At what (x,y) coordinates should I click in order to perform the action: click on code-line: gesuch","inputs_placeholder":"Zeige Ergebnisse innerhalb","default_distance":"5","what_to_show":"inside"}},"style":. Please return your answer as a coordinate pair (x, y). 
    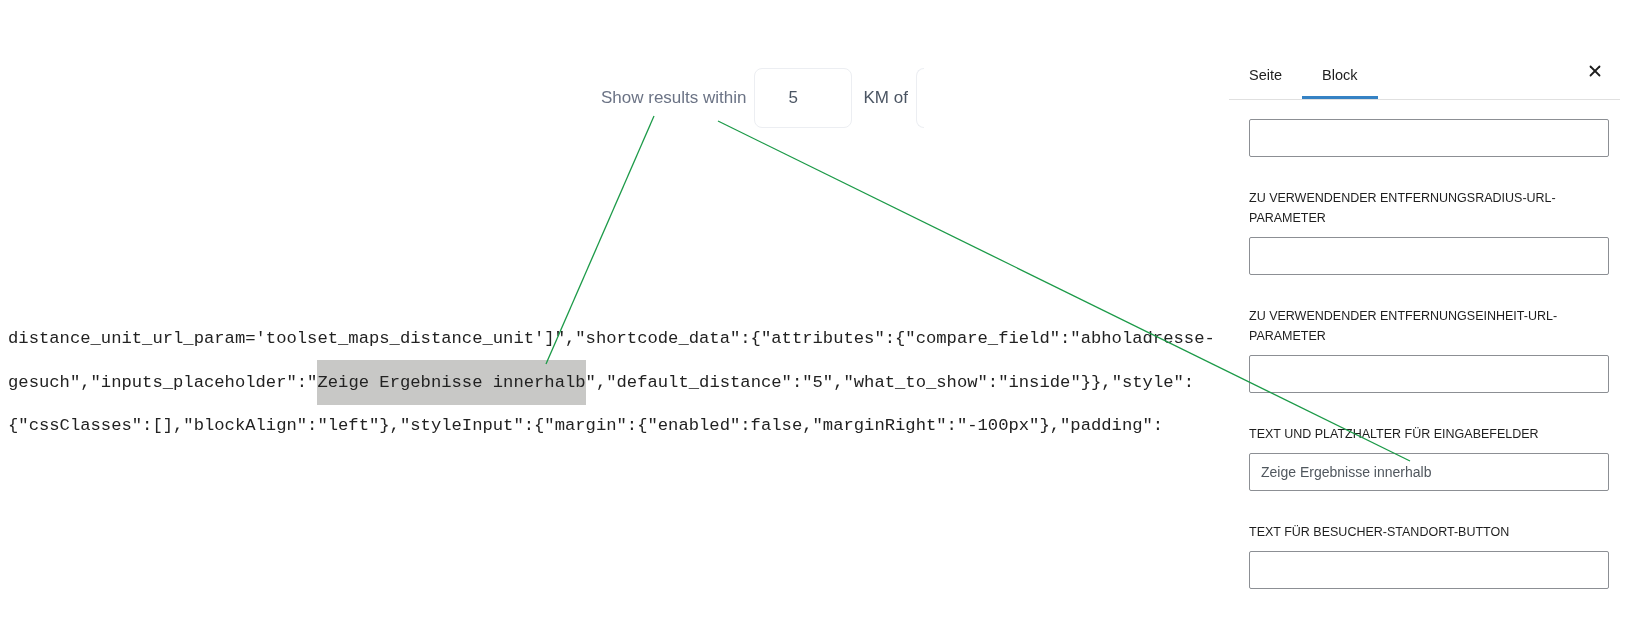
    Looking at the image, I should click on (618, 382).